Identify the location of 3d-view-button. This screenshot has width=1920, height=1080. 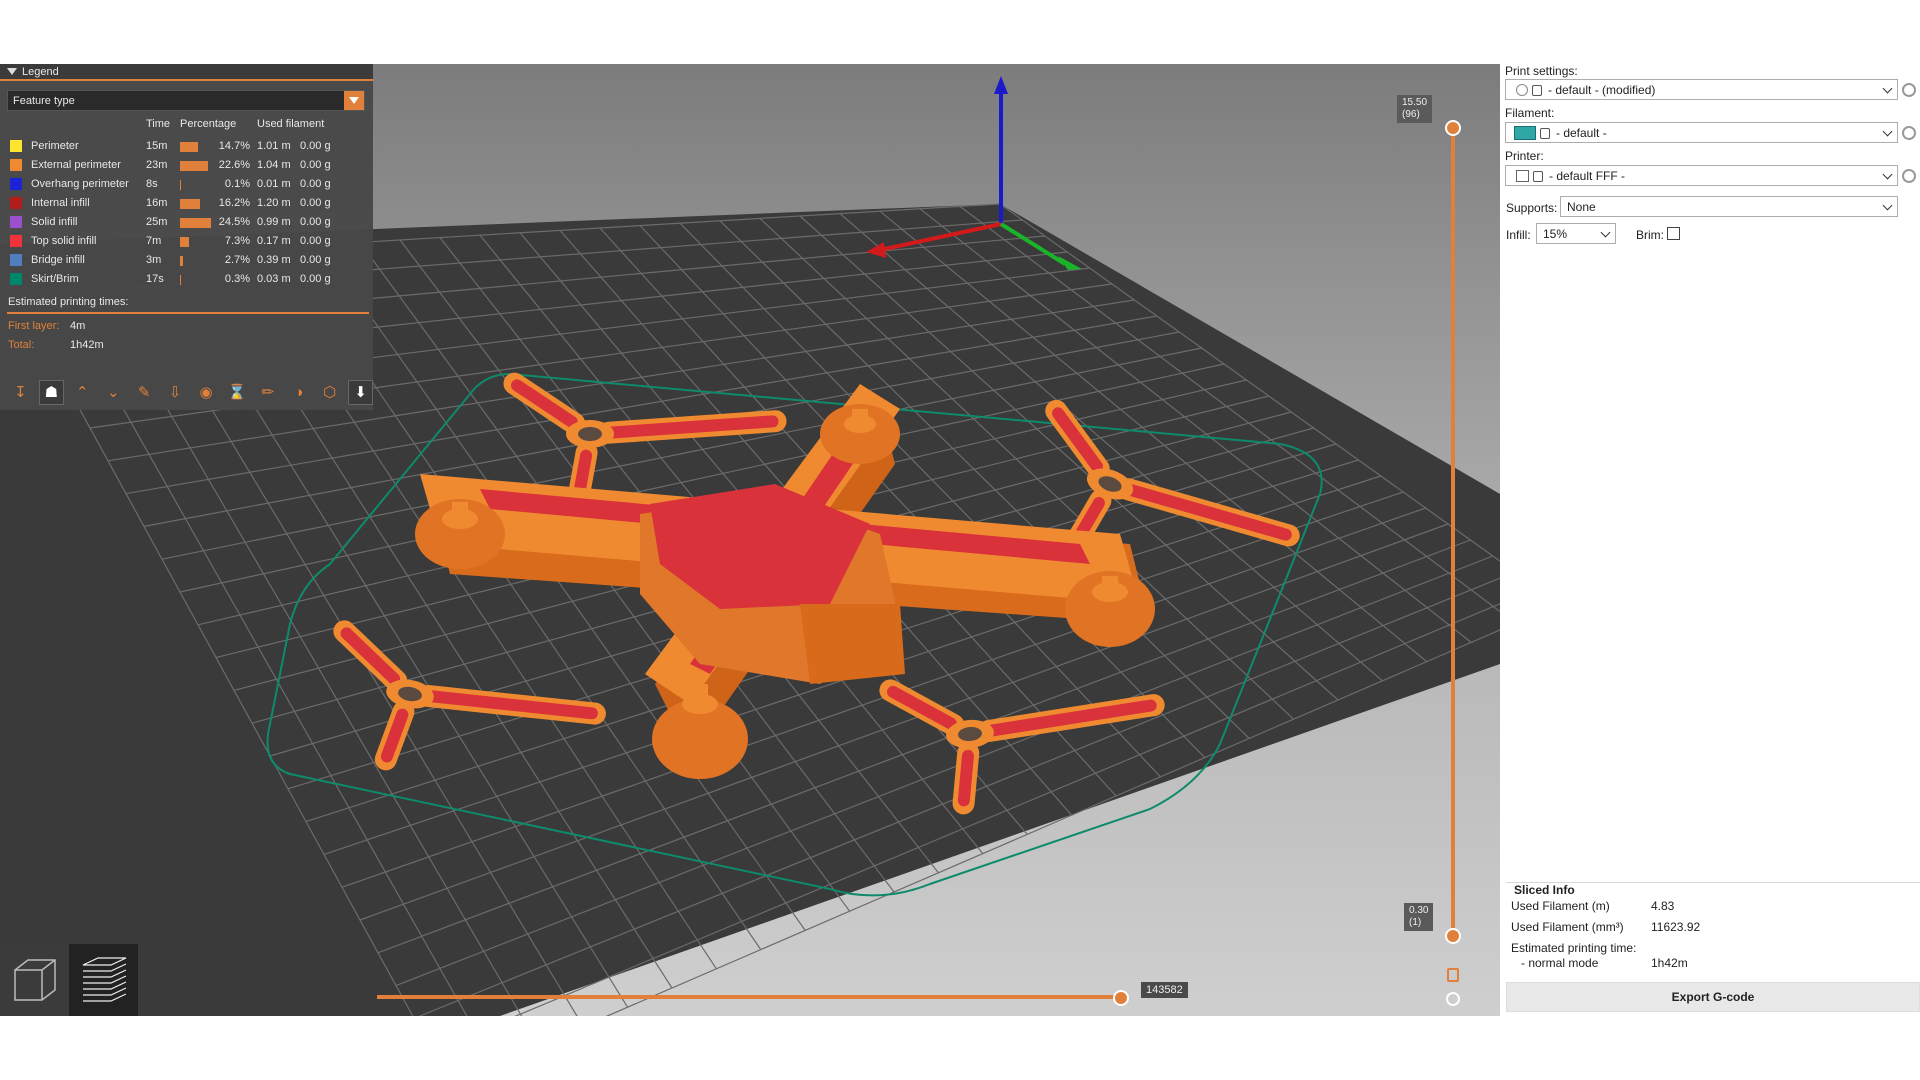
(34, 980).